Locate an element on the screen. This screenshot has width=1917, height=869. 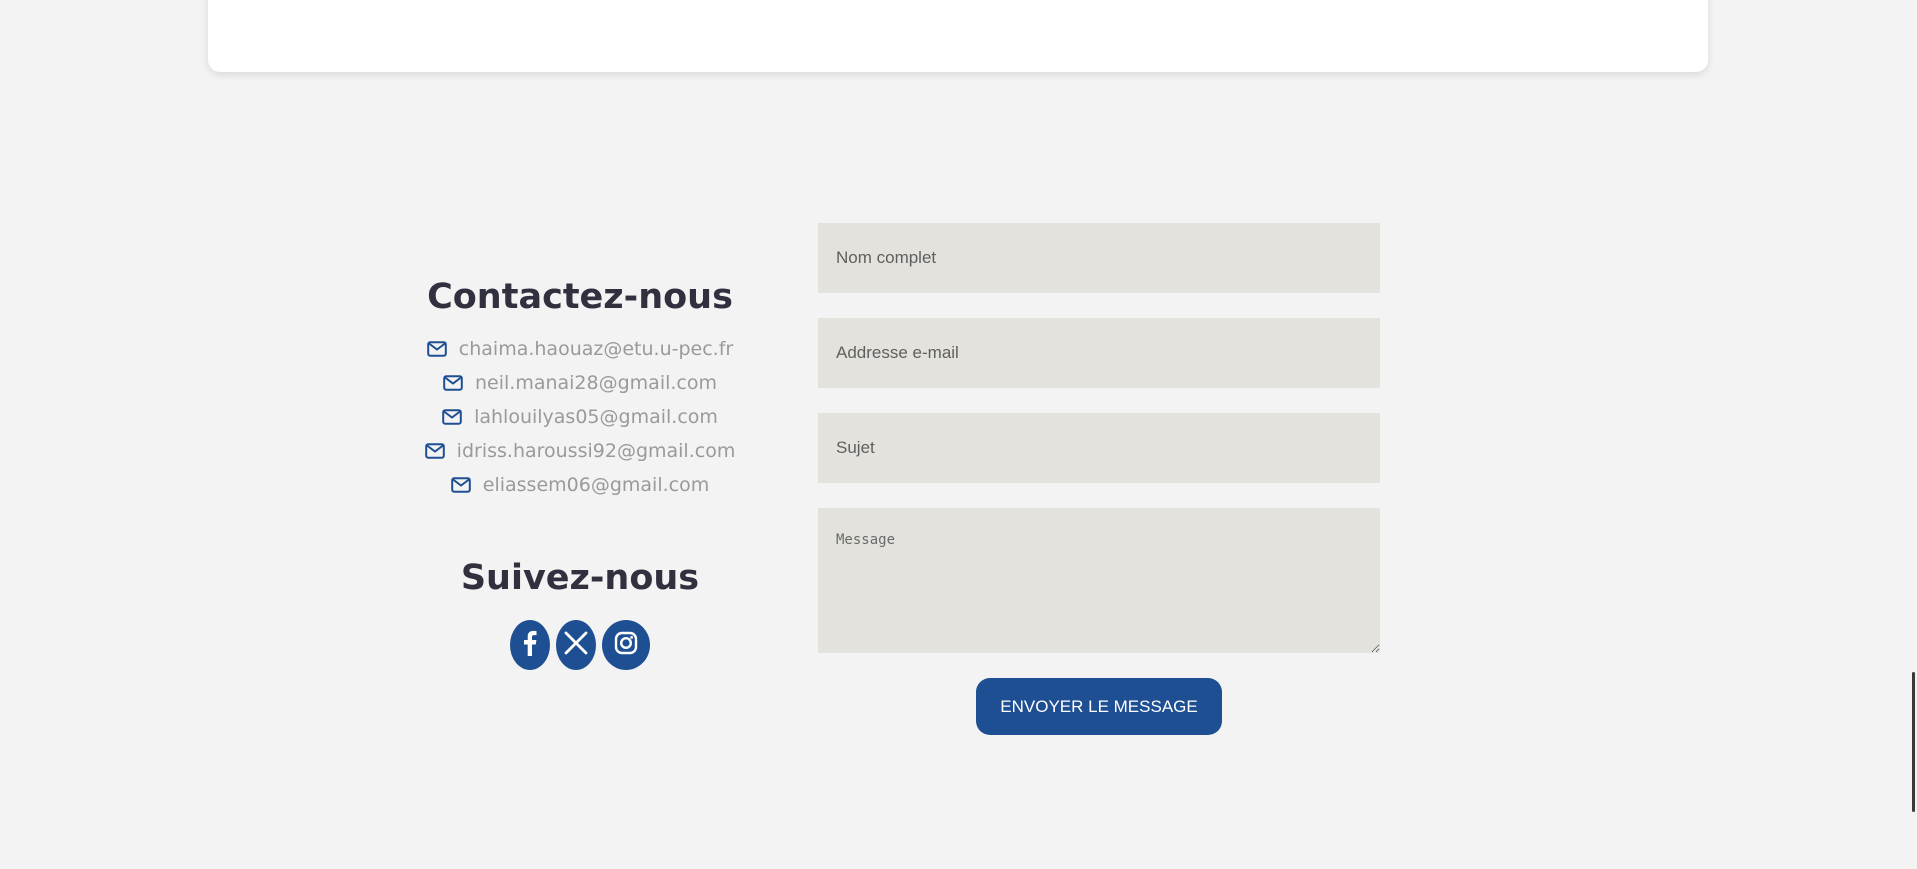
instagram-icon is located at coordinates (626, 645).